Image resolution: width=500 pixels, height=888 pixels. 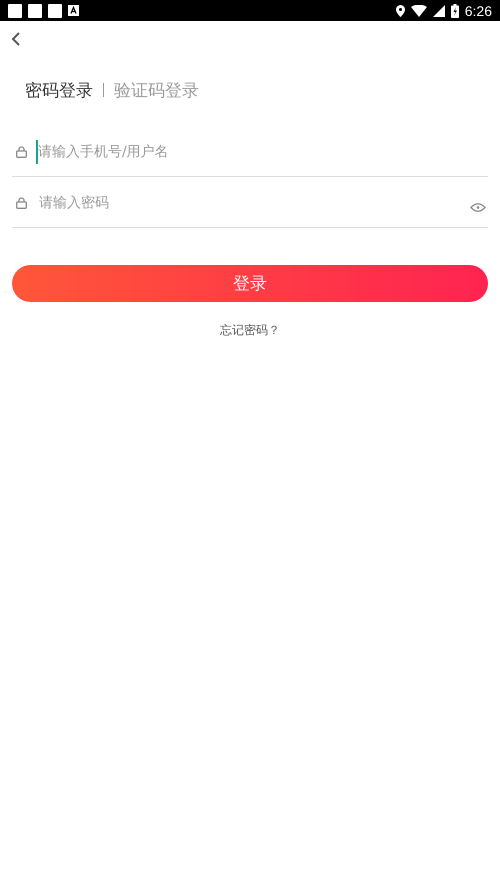 I want to click on login-tab: 密码登录, so click(x=59, y=90).